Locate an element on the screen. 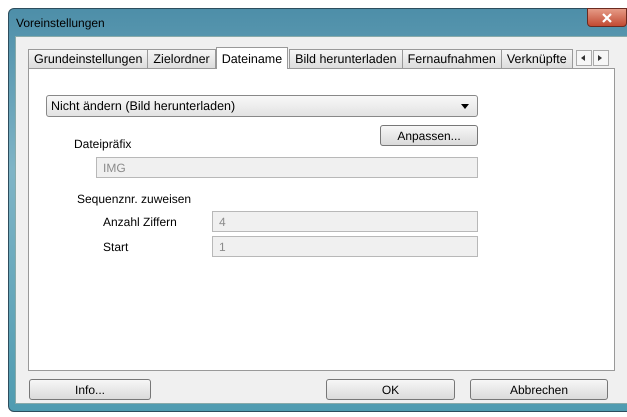  close-button is located at coordinates (607, 17).